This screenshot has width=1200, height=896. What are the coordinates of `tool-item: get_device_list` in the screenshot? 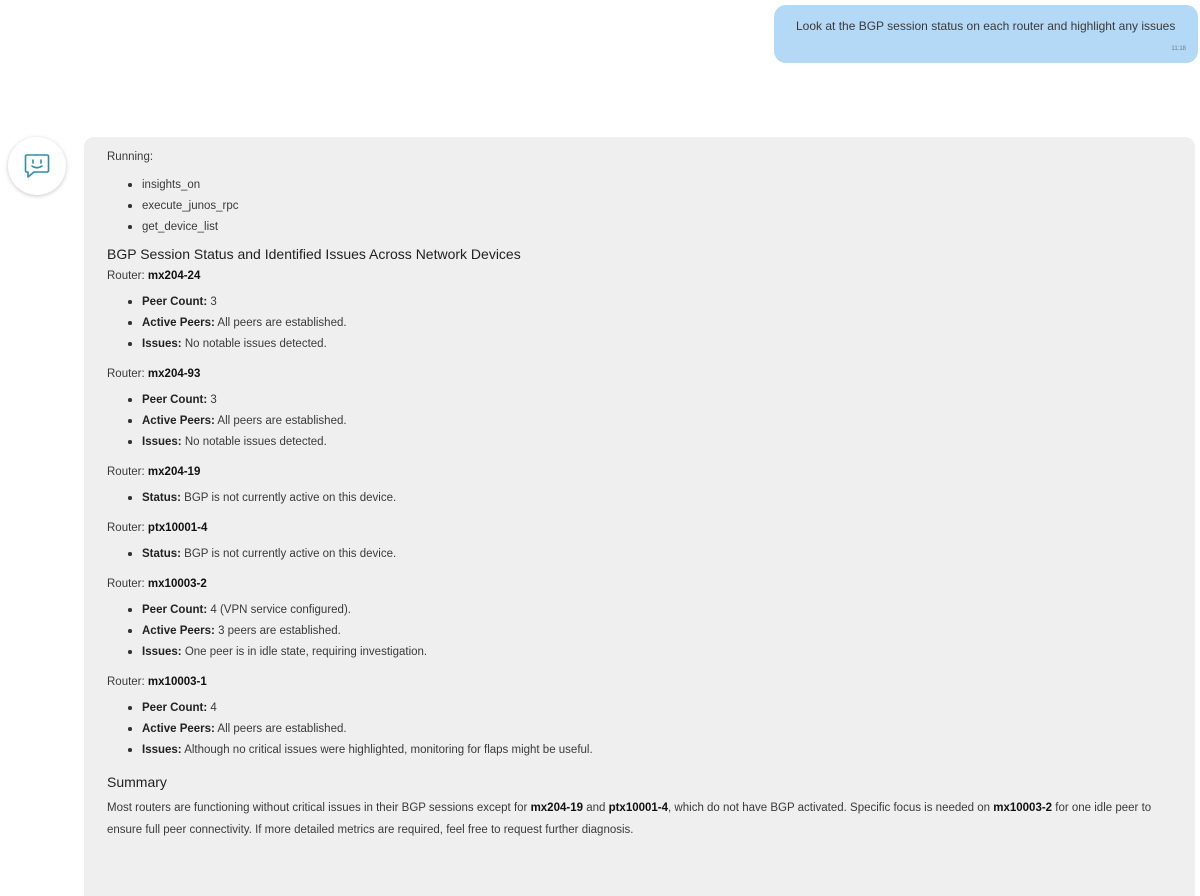 It's located at (652, 230).